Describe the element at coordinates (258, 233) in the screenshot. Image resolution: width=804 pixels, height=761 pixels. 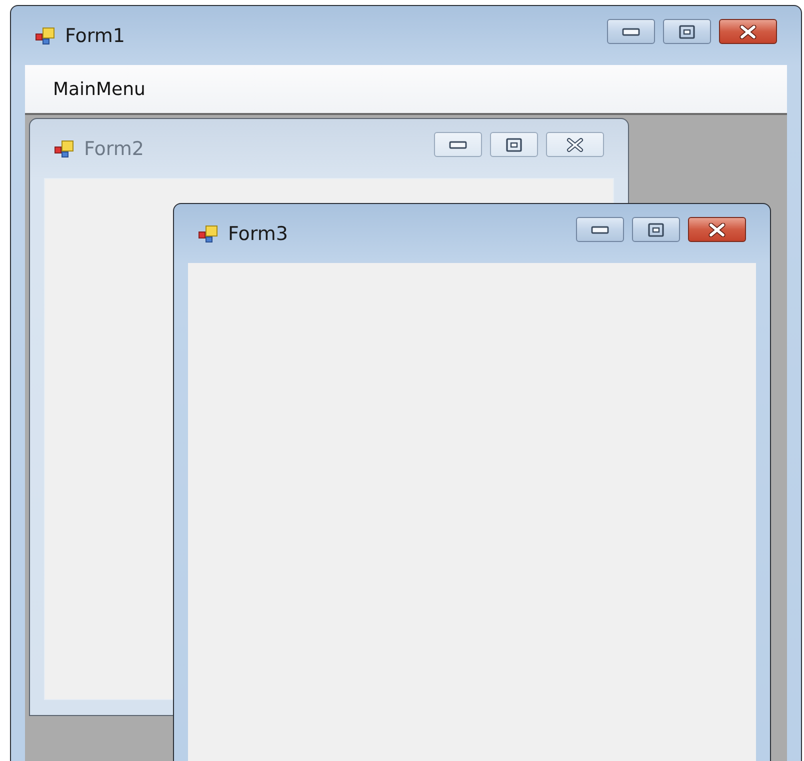
I see `window-title: Form3` at that location.